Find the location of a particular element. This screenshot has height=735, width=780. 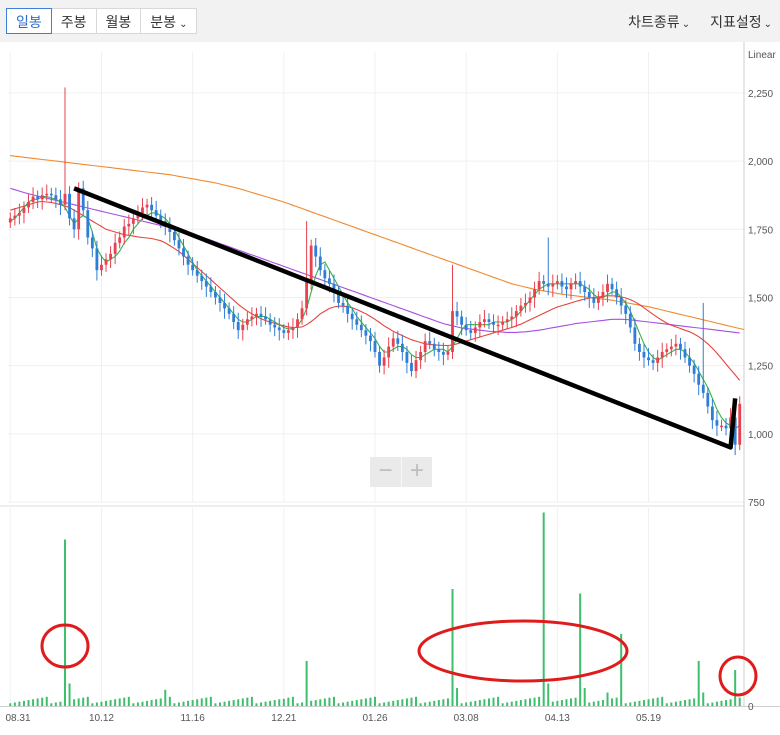

zoom-control: − + is located at coordinates (401, 472).